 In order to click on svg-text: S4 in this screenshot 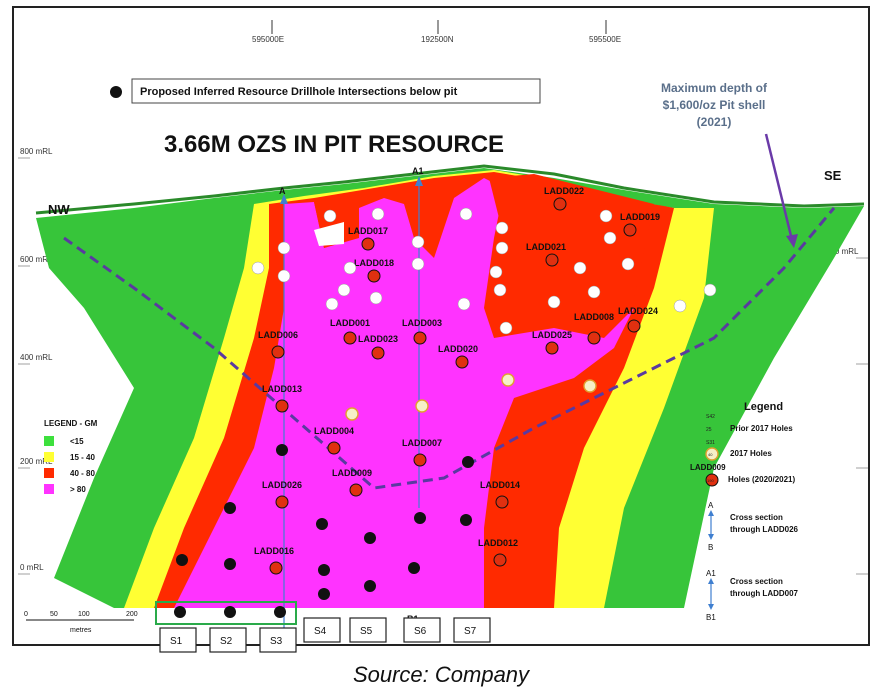, I will do `click(320, 631)`.